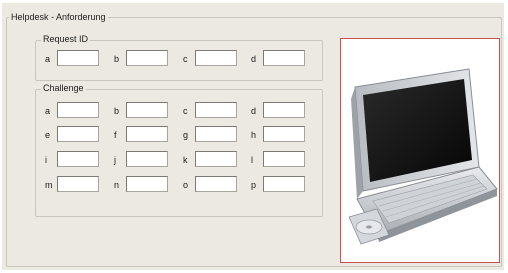 The image size is (508, 273). Describe the element at coordinates (46, 160) in the screenshot. I see `challenge-label-i: i` at that location.